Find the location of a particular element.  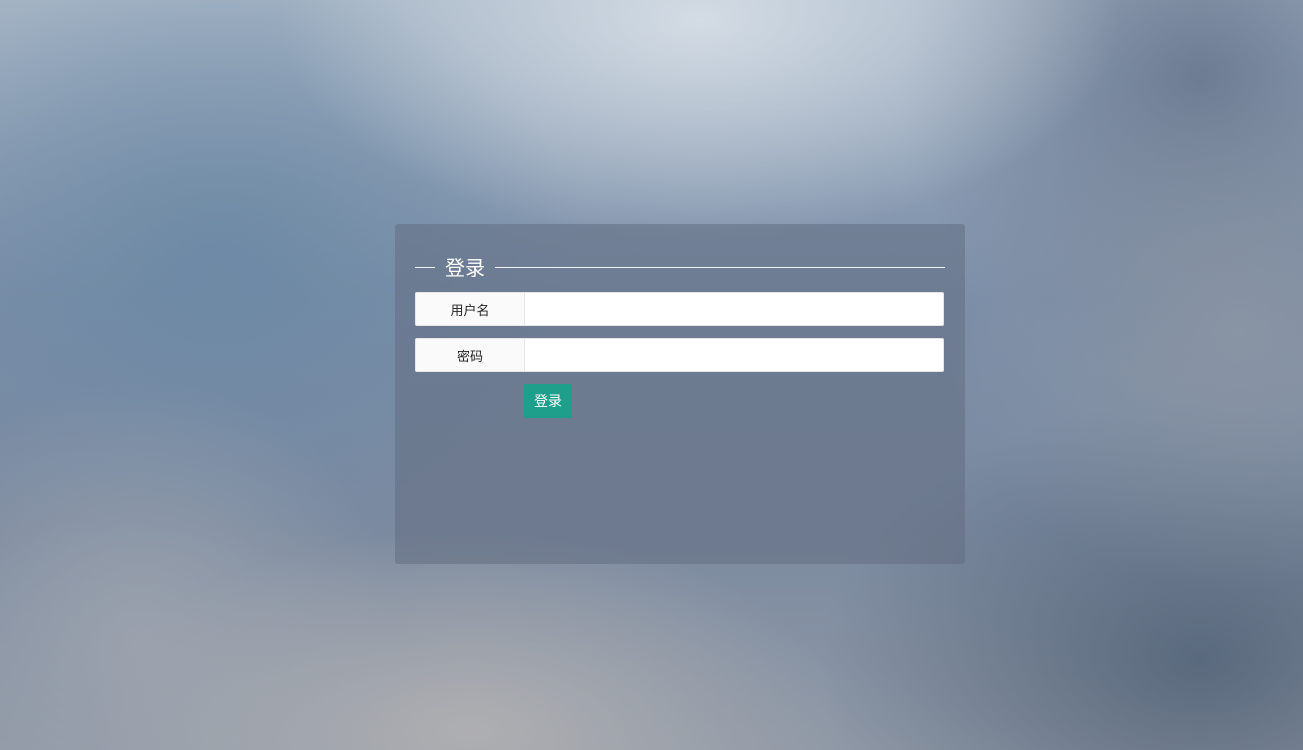

login-legend: 登录 is located at coordinates (680, 268).